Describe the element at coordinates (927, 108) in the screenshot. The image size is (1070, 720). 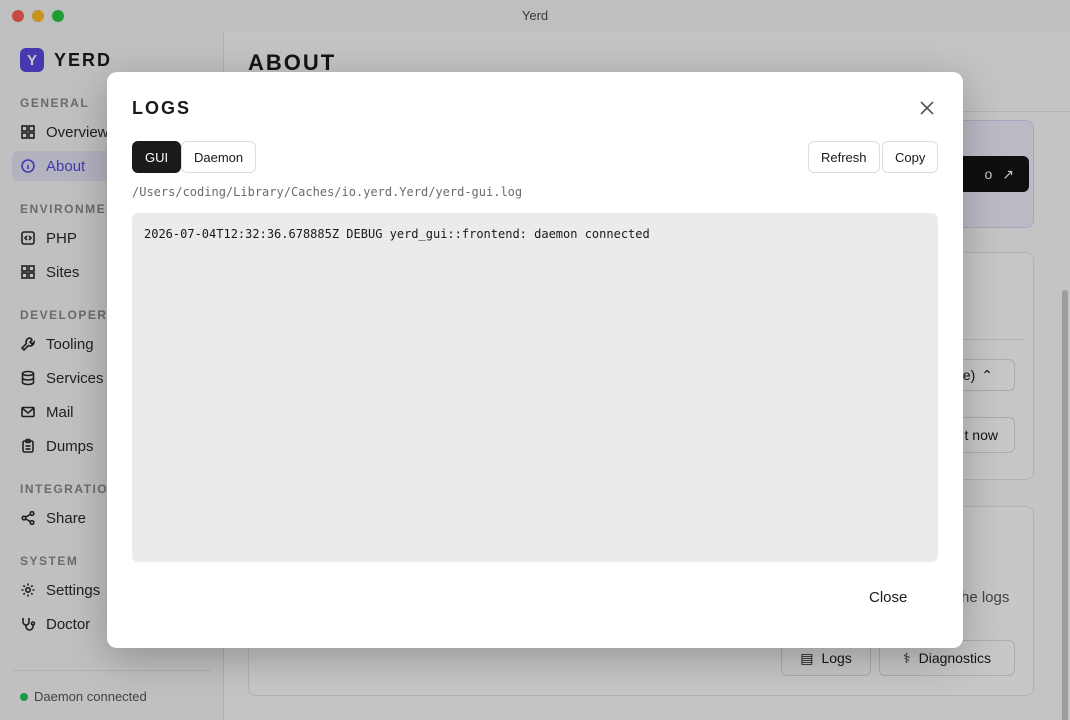
I see `close-icon` at that location.